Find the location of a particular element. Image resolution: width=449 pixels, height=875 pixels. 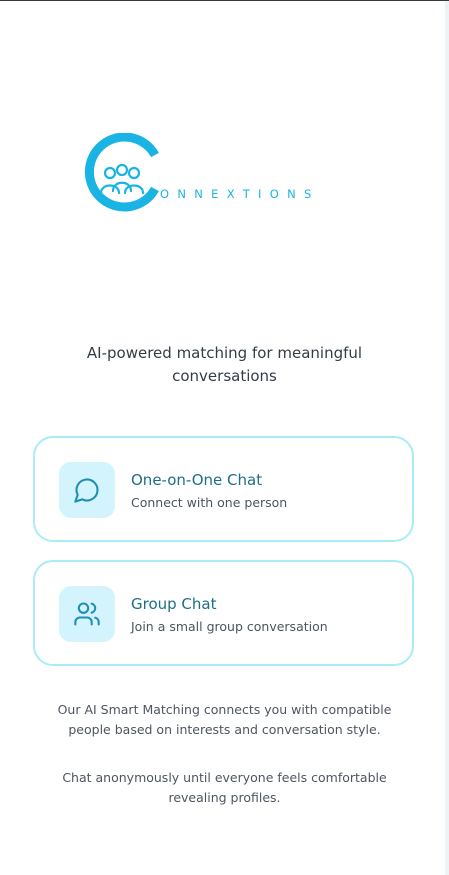

option-description: Join a small group conversation is located at coordinates (229, 626).